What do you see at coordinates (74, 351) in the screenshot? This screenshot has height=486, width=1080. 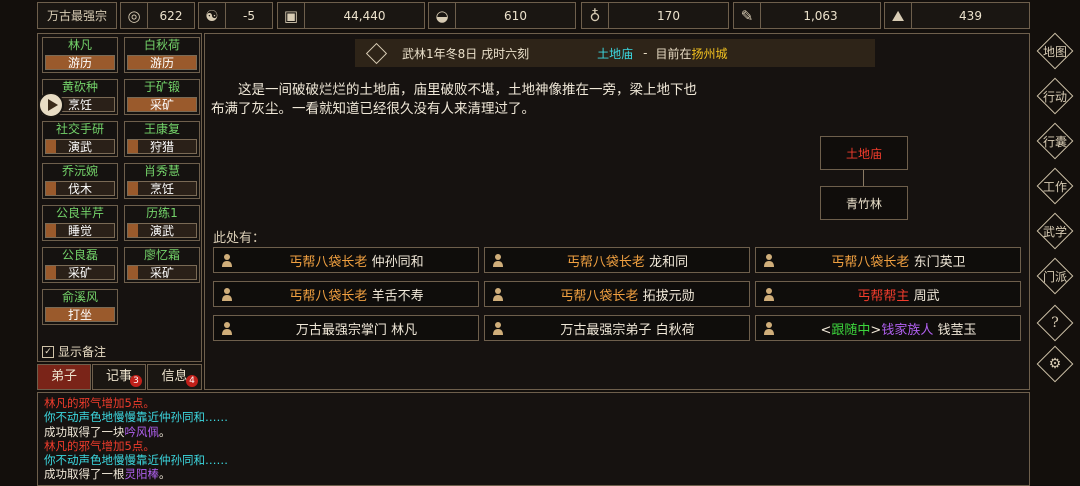 I see `show-notes-checkbox: ✓ 显示备注` at bounding box center [74, 351].